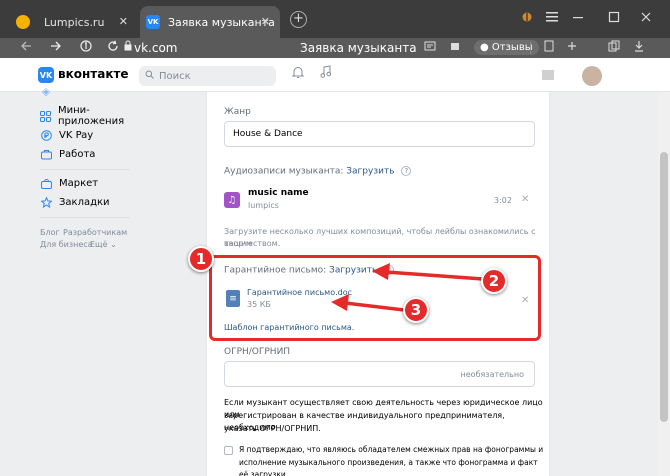 The image size is (670, 476). What do you see at coordinates (578, 18) in the screenshot?
I see `minimize-icon` at bounding box center [578, 18].